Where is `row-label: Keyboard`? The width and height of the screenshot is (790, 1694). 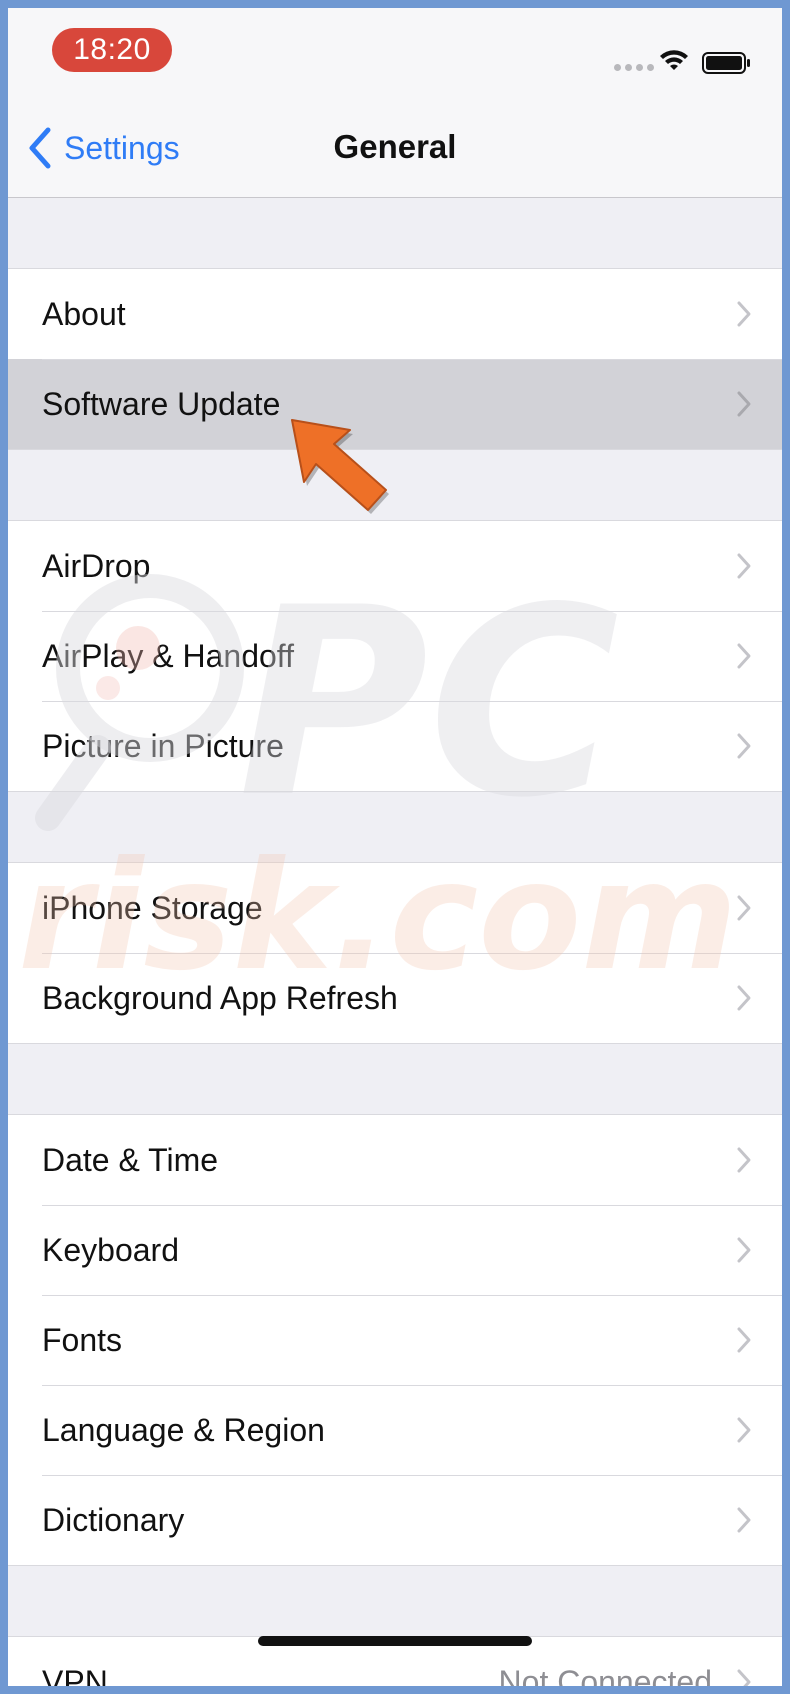
row-label: Keyboard is located at coordinates (110, 1249).